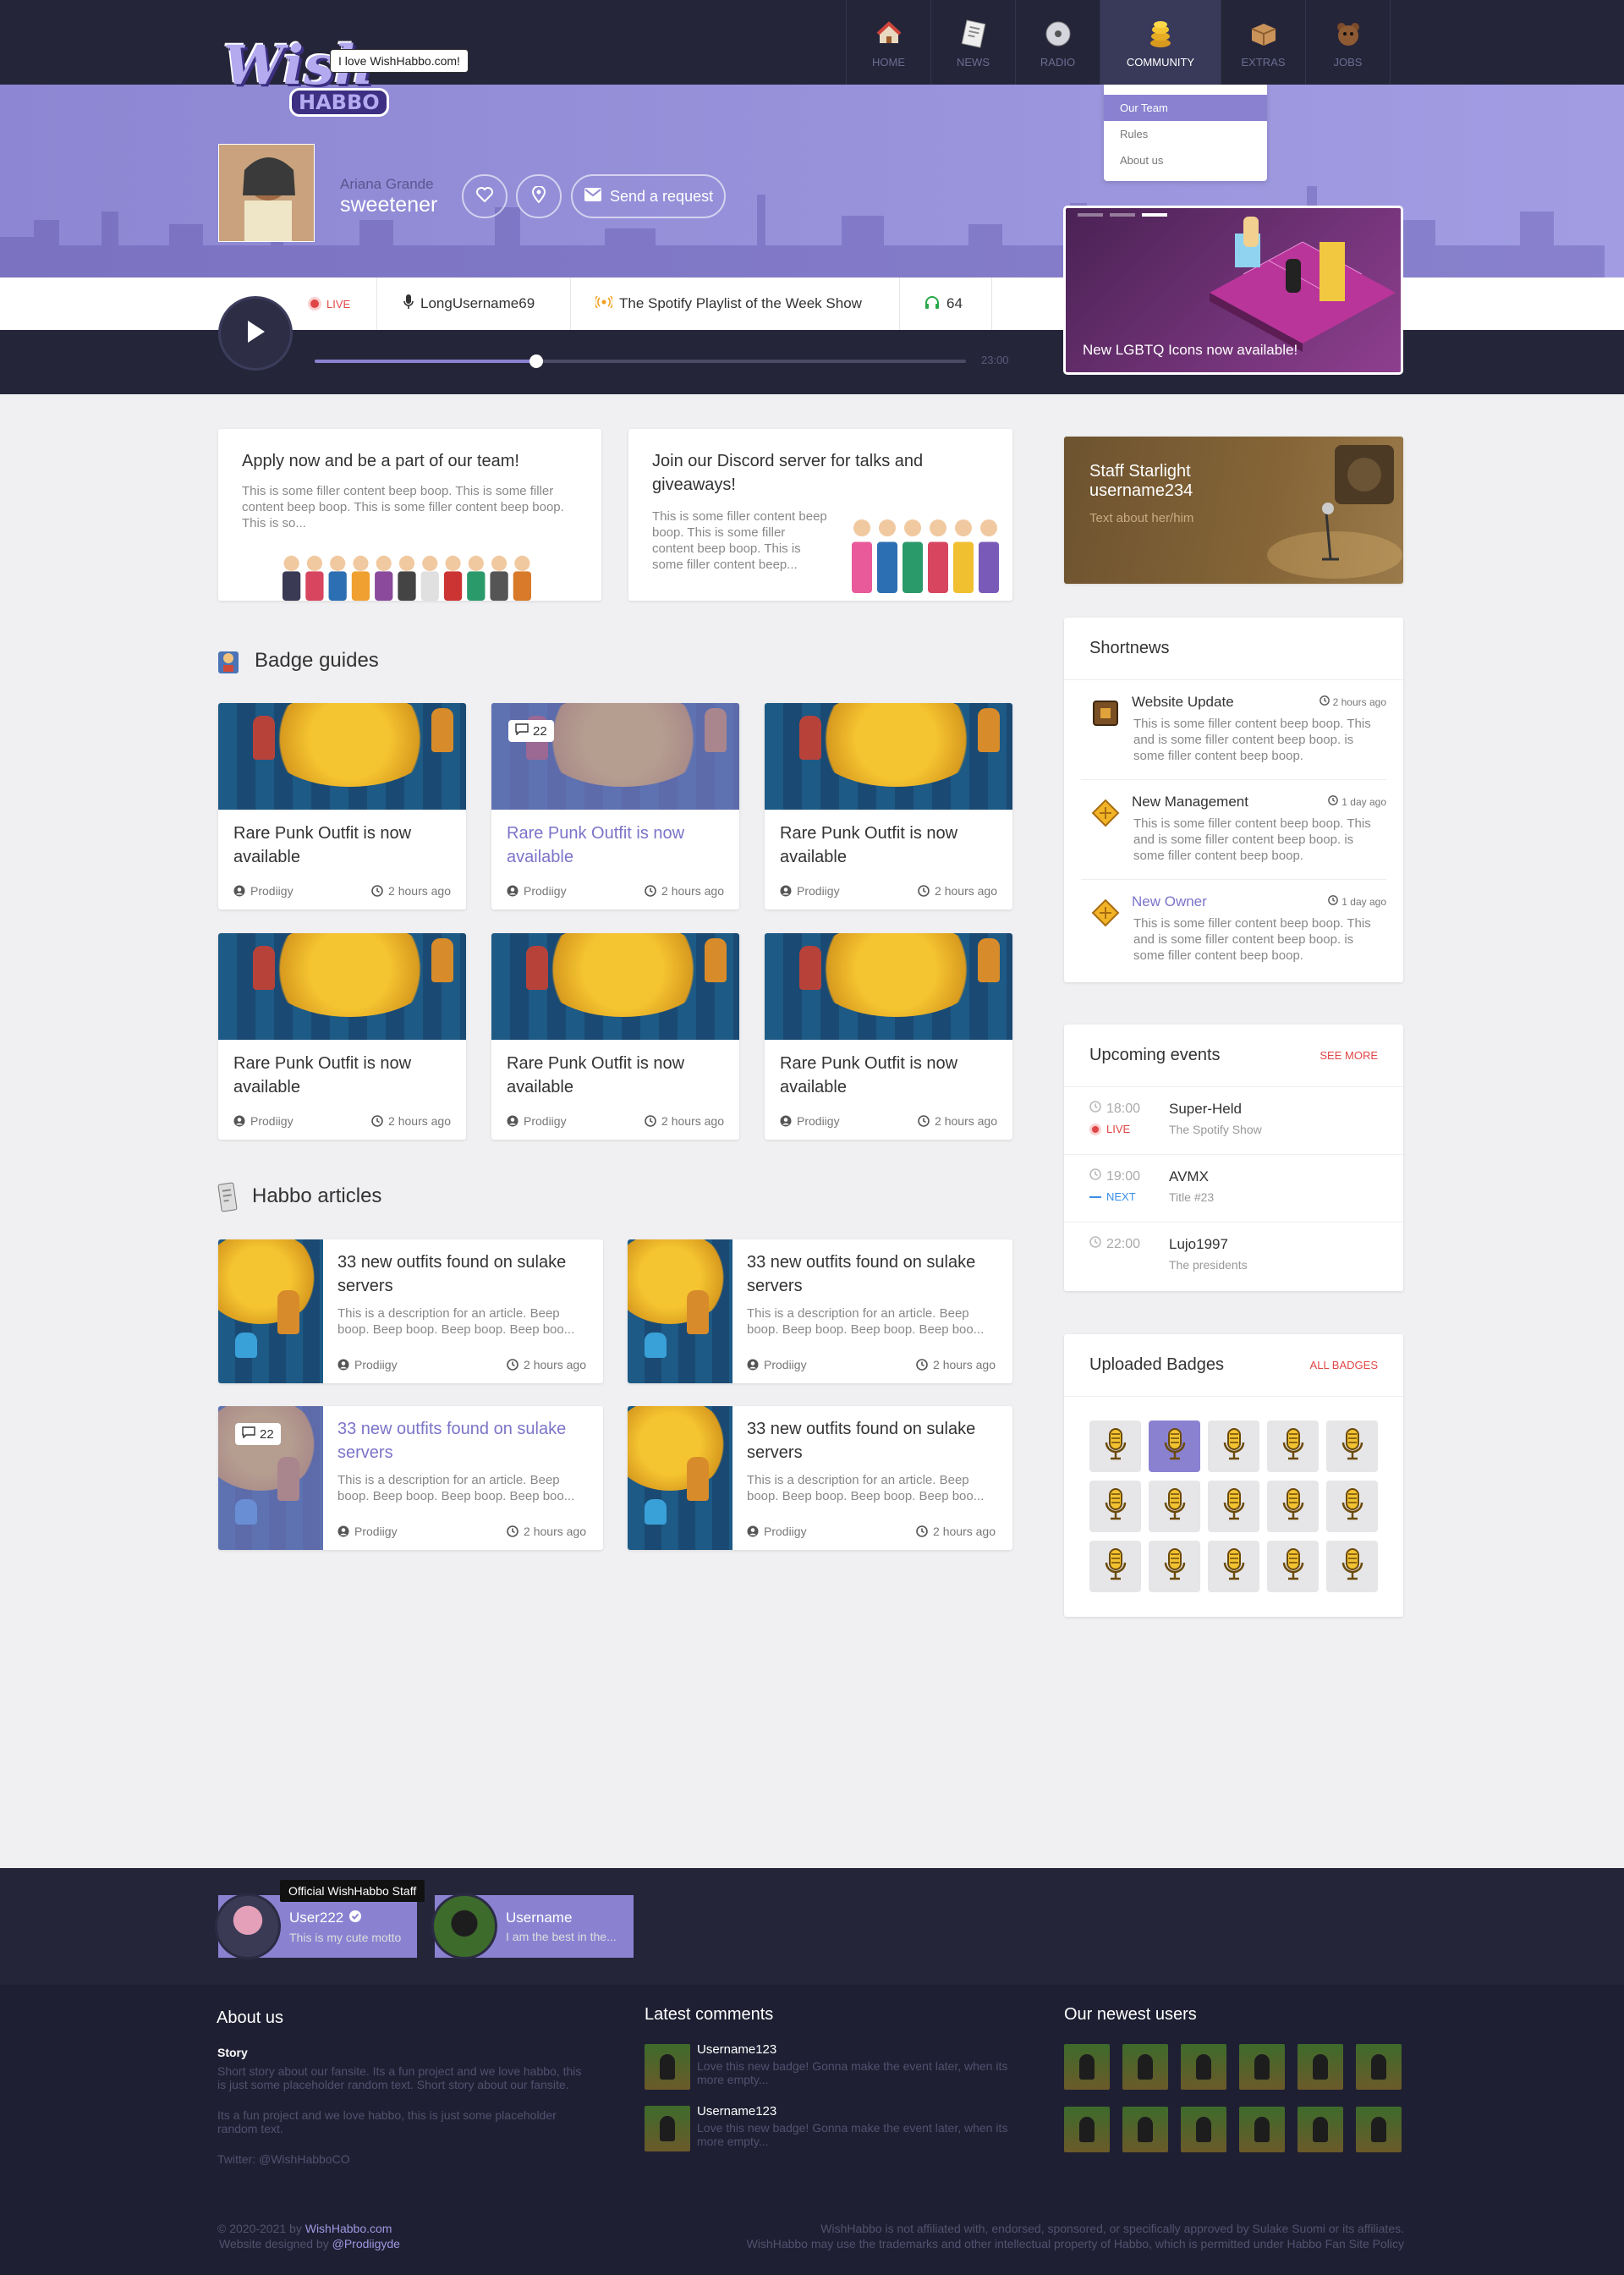 Image resolution: width=1624 pixels, height=2275 pixels. I want to click on shortnews-date: 1 day ago, so click(1357, 901).